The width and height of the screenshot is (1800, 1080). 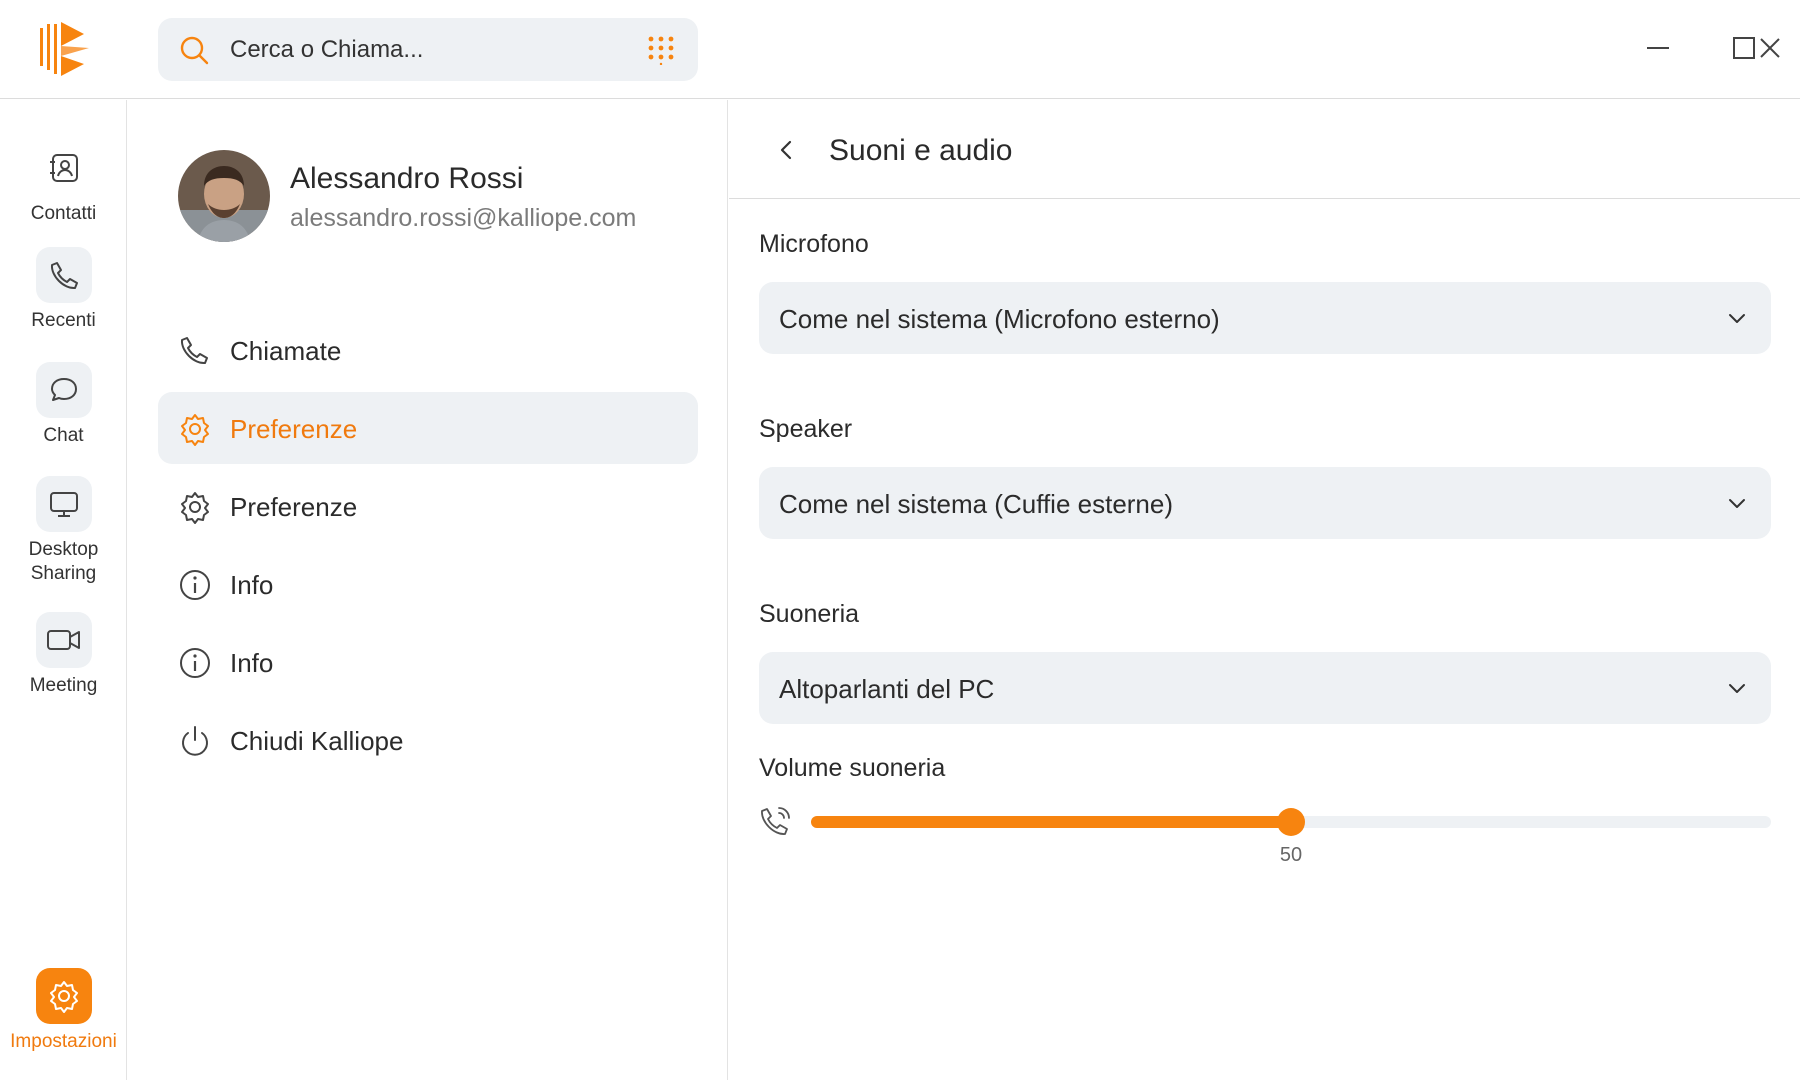 I want to click on menu-item-label: Chiamate, so click(x=286, y=351).